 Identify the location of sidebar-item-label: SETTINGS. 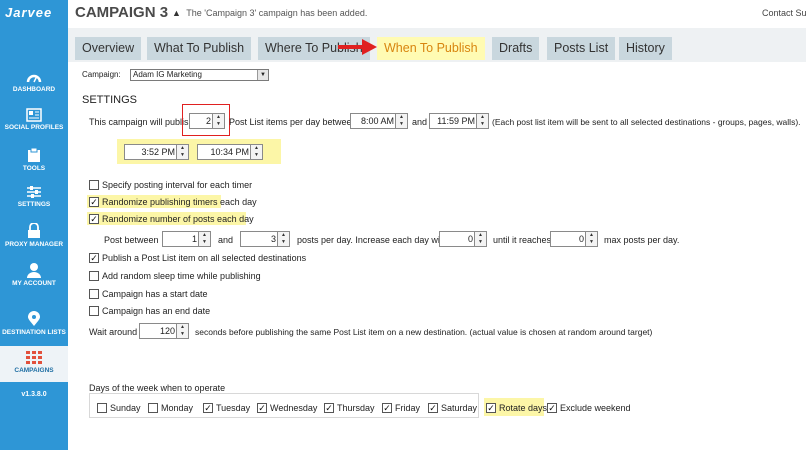
(34, 204).